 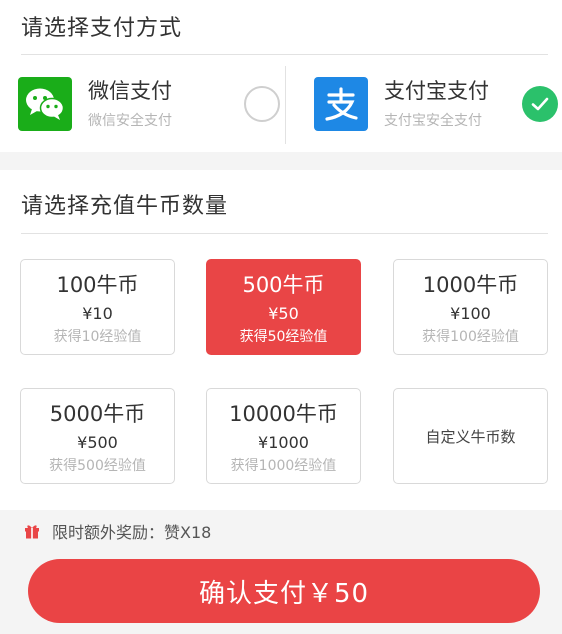 I want to click on alipay-option: 支付宝支付 支付宝安全支付, so click(x=436, y=104).